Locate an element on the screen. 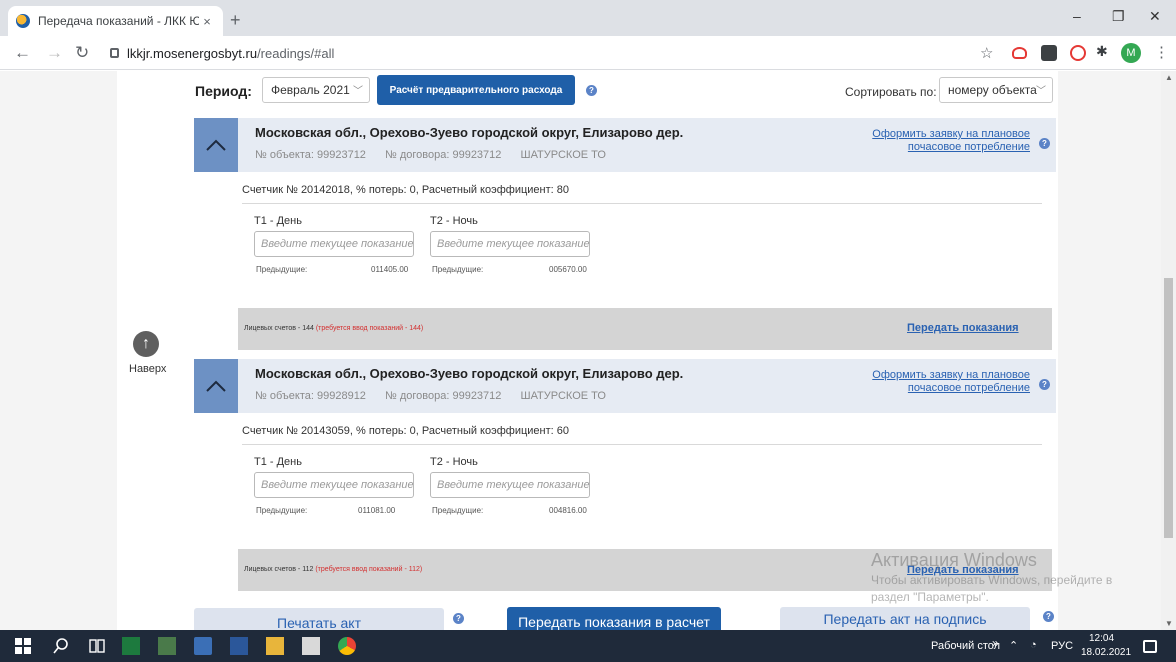  scroll-to-top-button: ↑ is located at coordinates (146, 344).